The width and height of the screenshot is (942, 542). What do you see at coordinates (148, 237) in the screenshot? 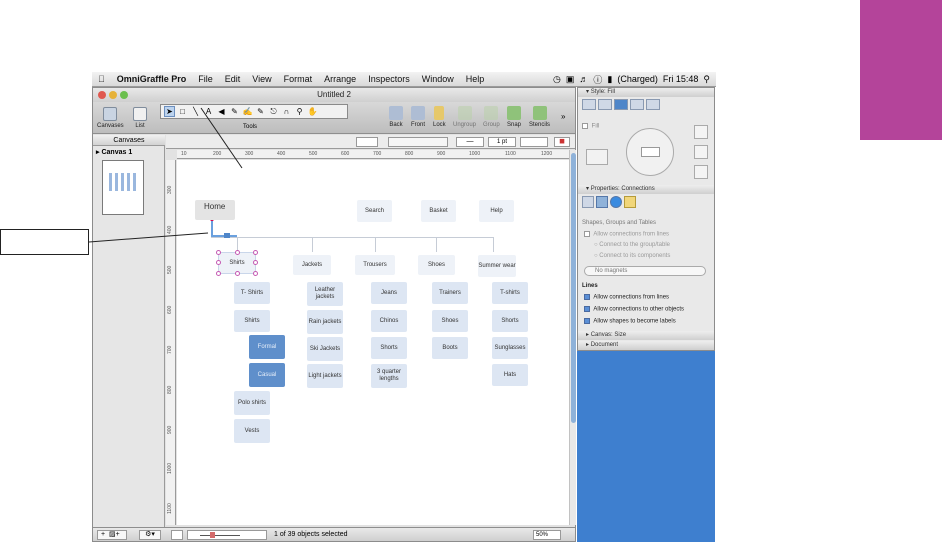
I see `leader-line-connection` at bounding box center [148, 237].